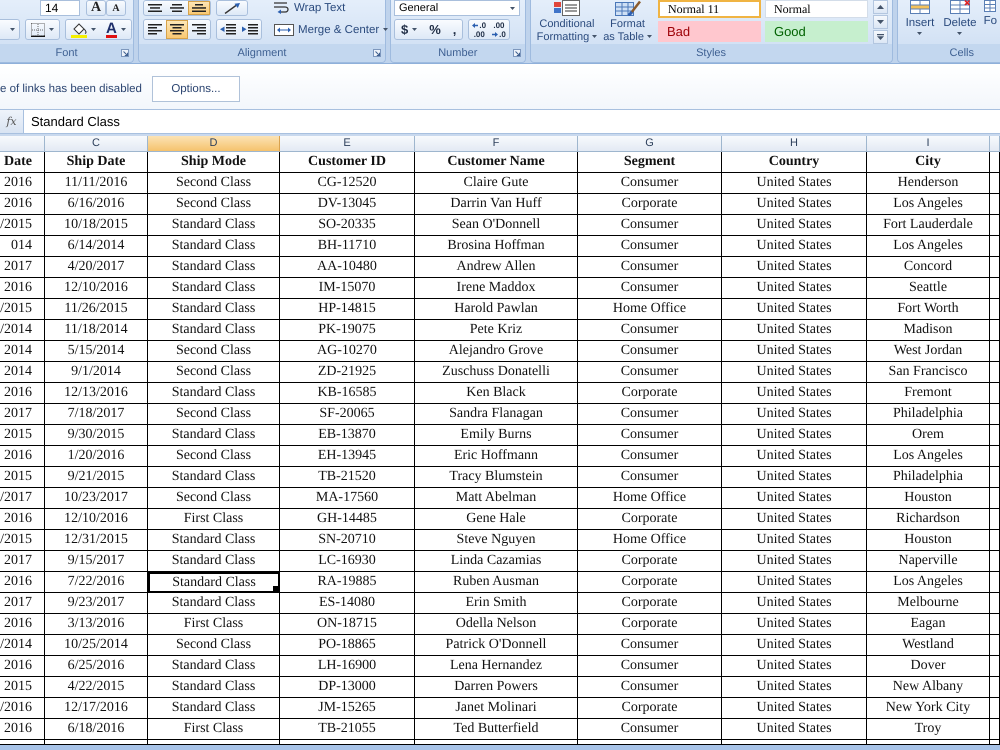 This screenshot has width=1000, height=750. I want to click on message-text: e of links has been disabled, so click(71, 88).